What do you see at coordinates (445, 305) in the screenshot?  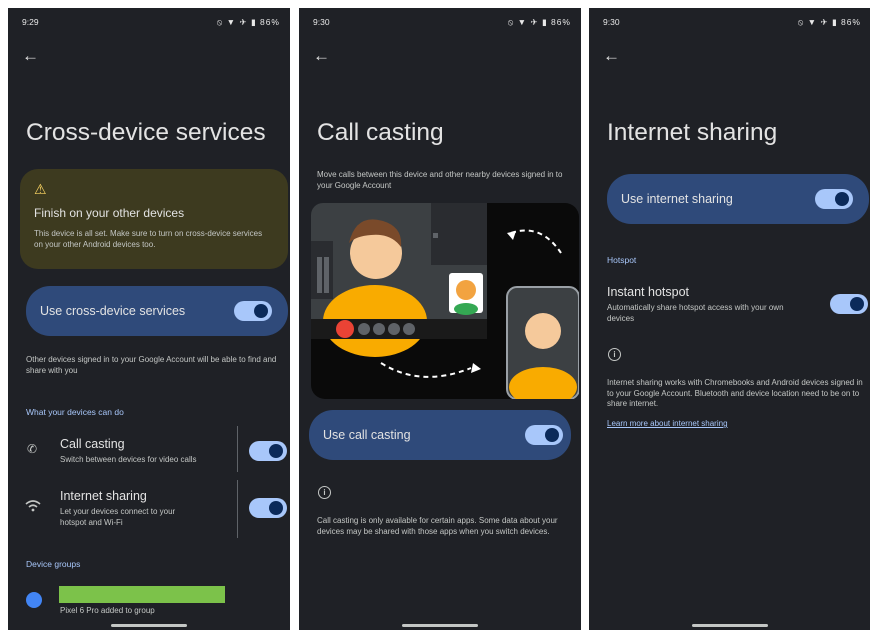 I see `call-casting-illustration` at bounding box center [445, 305].